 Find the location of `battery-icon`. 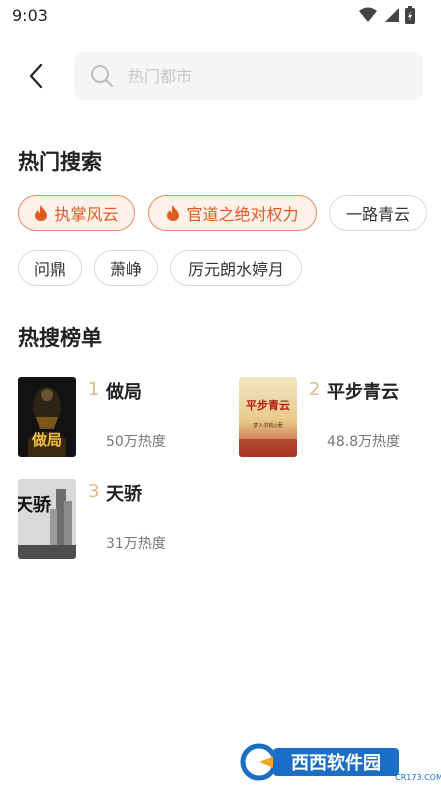

battery-icon is located at coordinates (410, 15).